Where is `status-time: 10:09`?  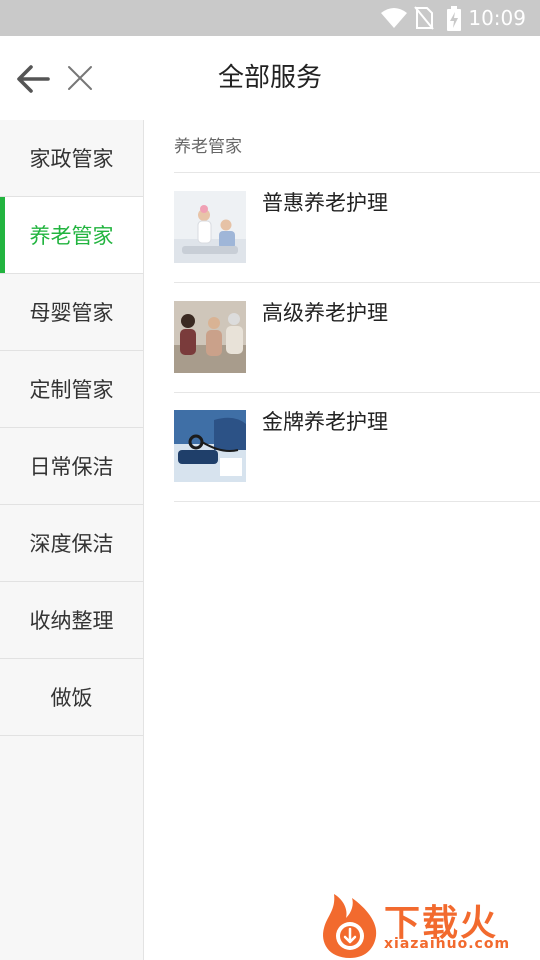
status-time: 10:09 is located at coordinates (497, 18).